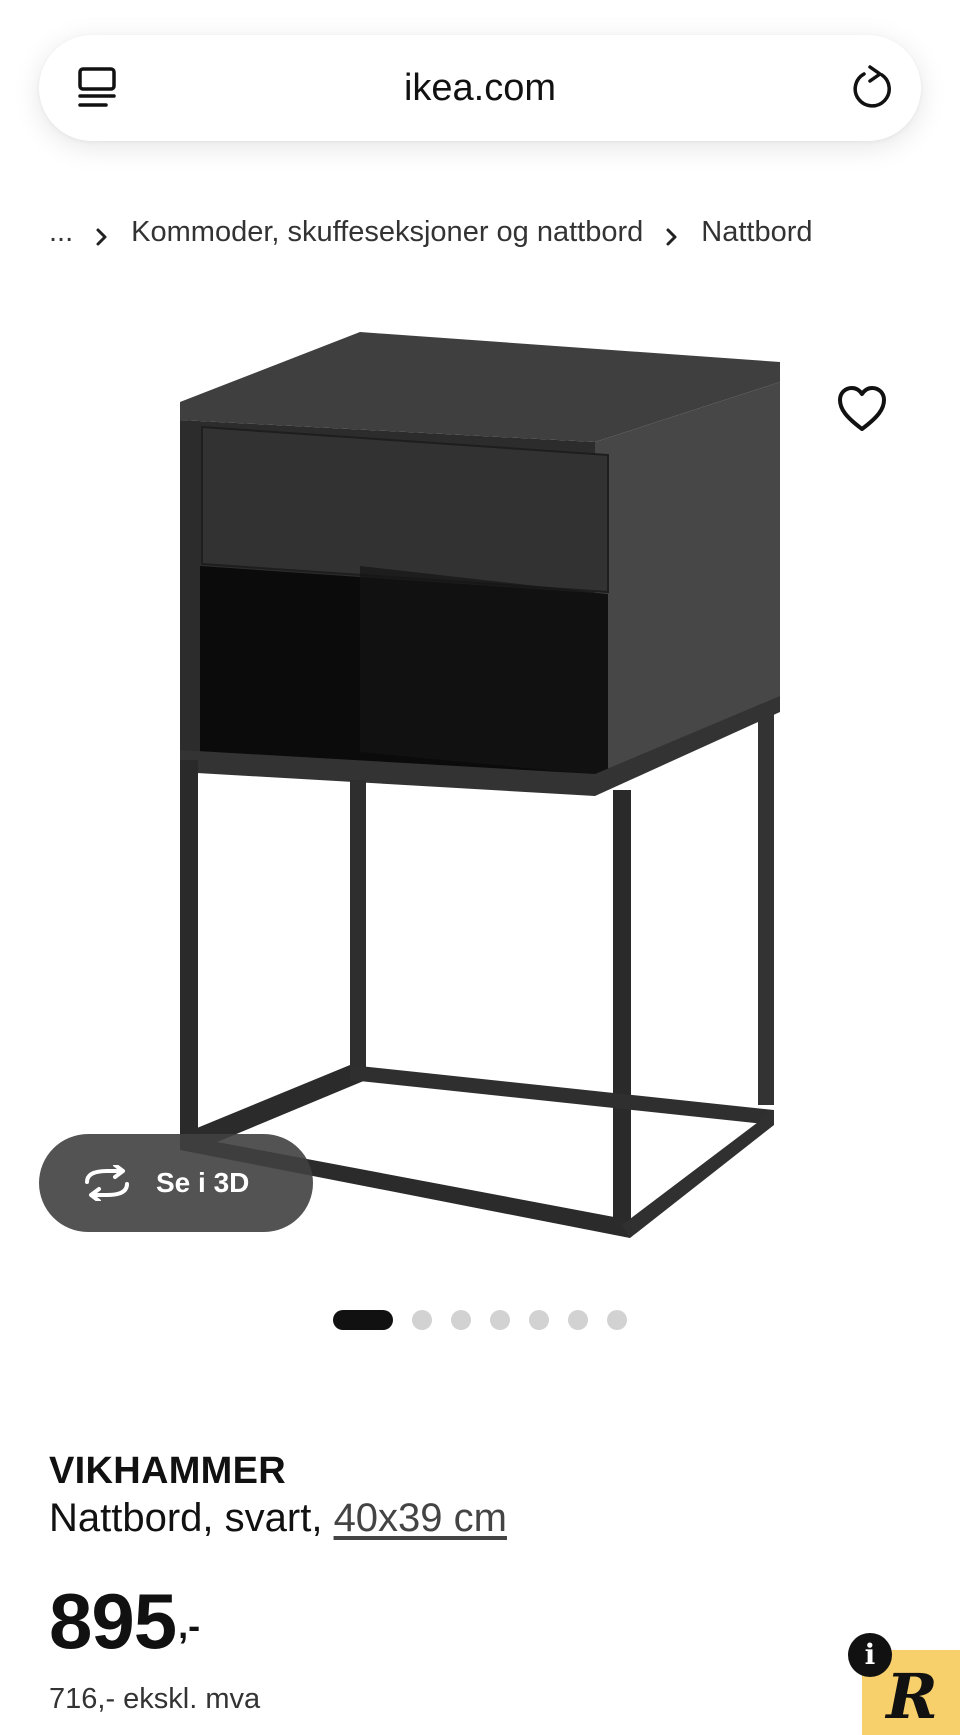 This screenshot has width=960, height=1735. Describe the element at coordinates (191, 1518) in the screenshot. I see `product-description-text: Nattbord, svart,` at that location.